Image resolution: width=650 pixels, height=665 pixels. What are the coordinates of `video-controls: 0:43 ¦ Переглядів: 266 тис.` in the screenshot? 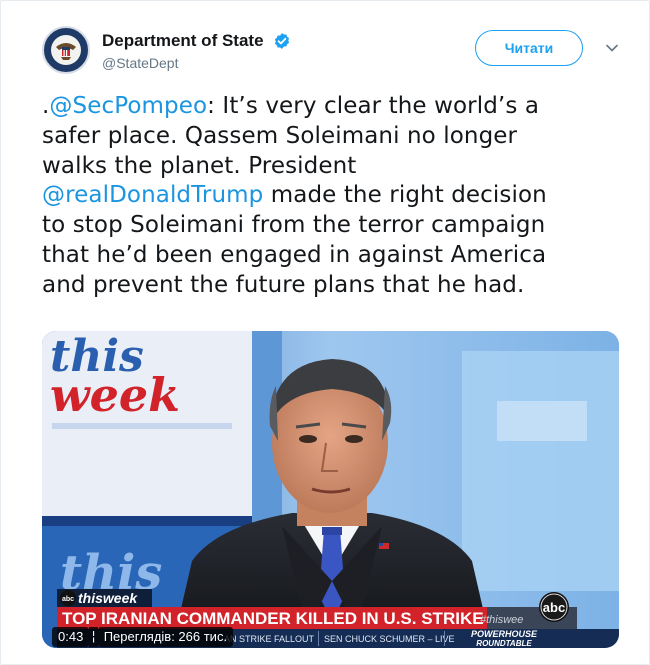 It's located at (143, 637).